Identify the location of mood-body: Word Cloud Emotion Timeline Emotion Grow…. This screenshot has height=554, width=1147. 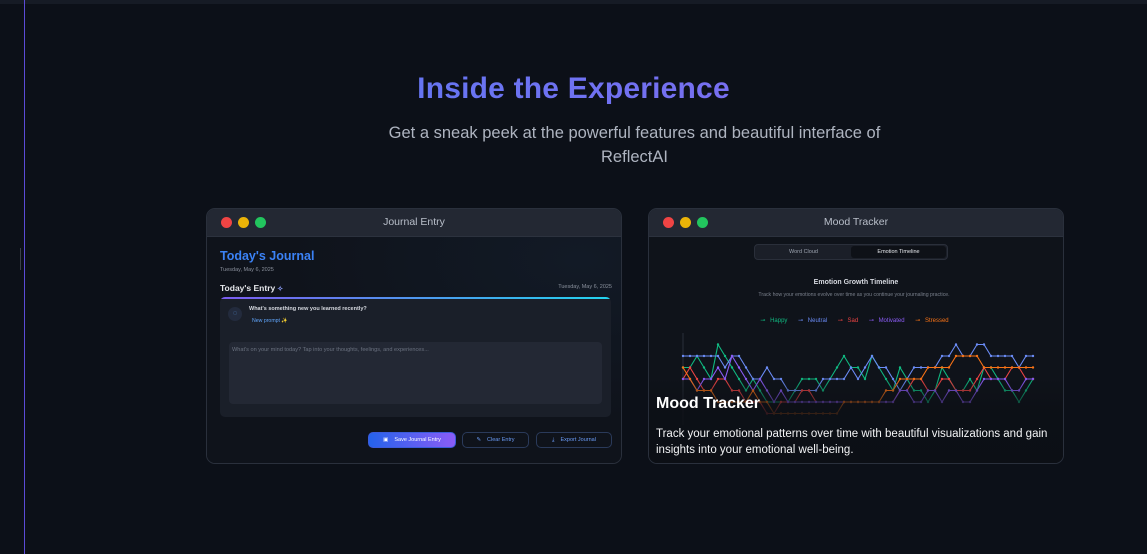
(856, 350).